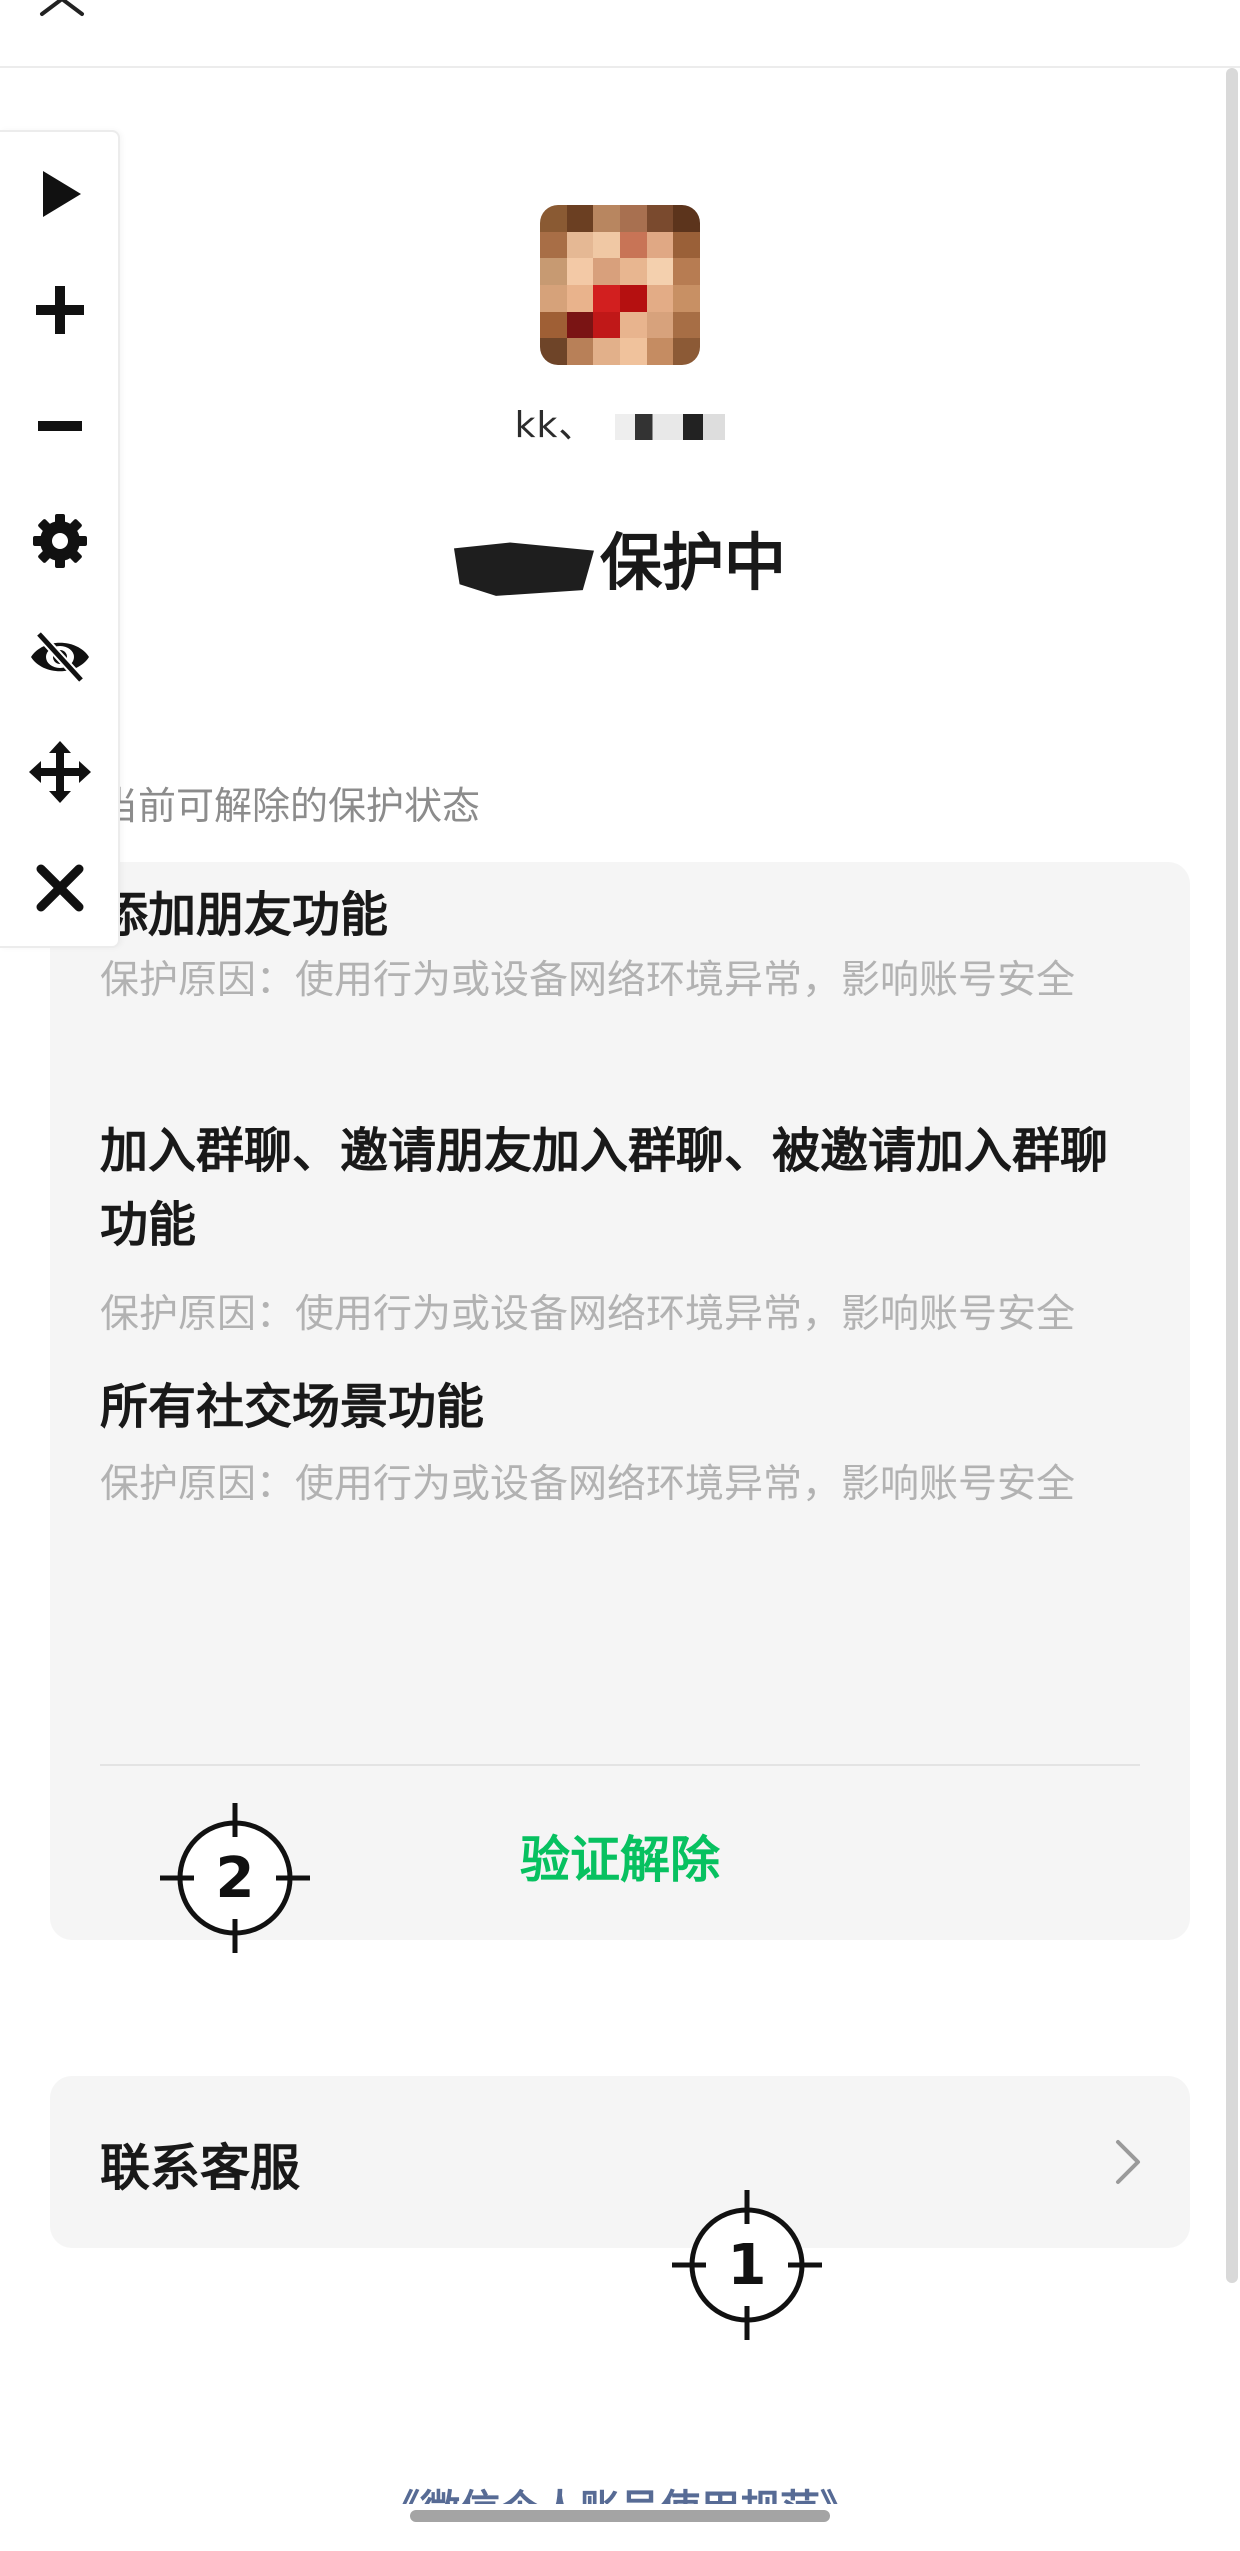  Describe the element at coordinates (670, 427) in the screenshot. I see `username-redaction` at that location.